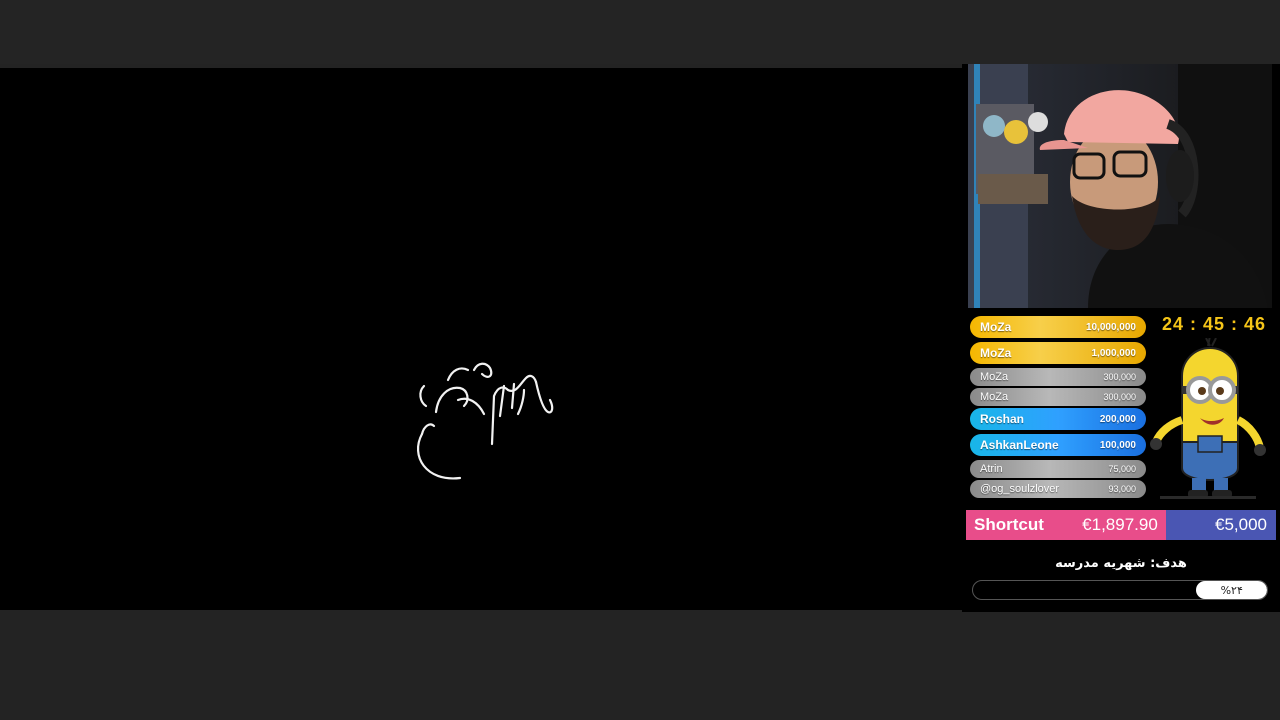  What do you see at coordinates (1120, 590) in the screenshot?
I see `target-progress-bar: %۲۴` at bounding box center [1120, 590].